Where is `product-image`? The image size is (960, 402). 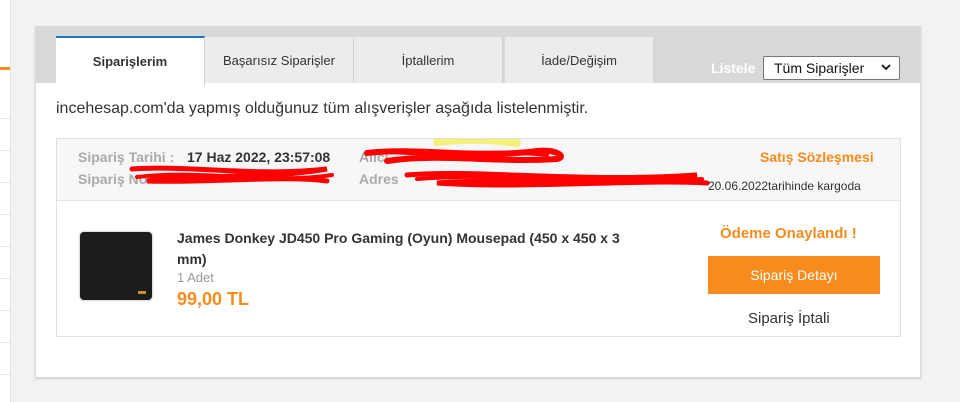 product-image is located at coordinates (116, 266).